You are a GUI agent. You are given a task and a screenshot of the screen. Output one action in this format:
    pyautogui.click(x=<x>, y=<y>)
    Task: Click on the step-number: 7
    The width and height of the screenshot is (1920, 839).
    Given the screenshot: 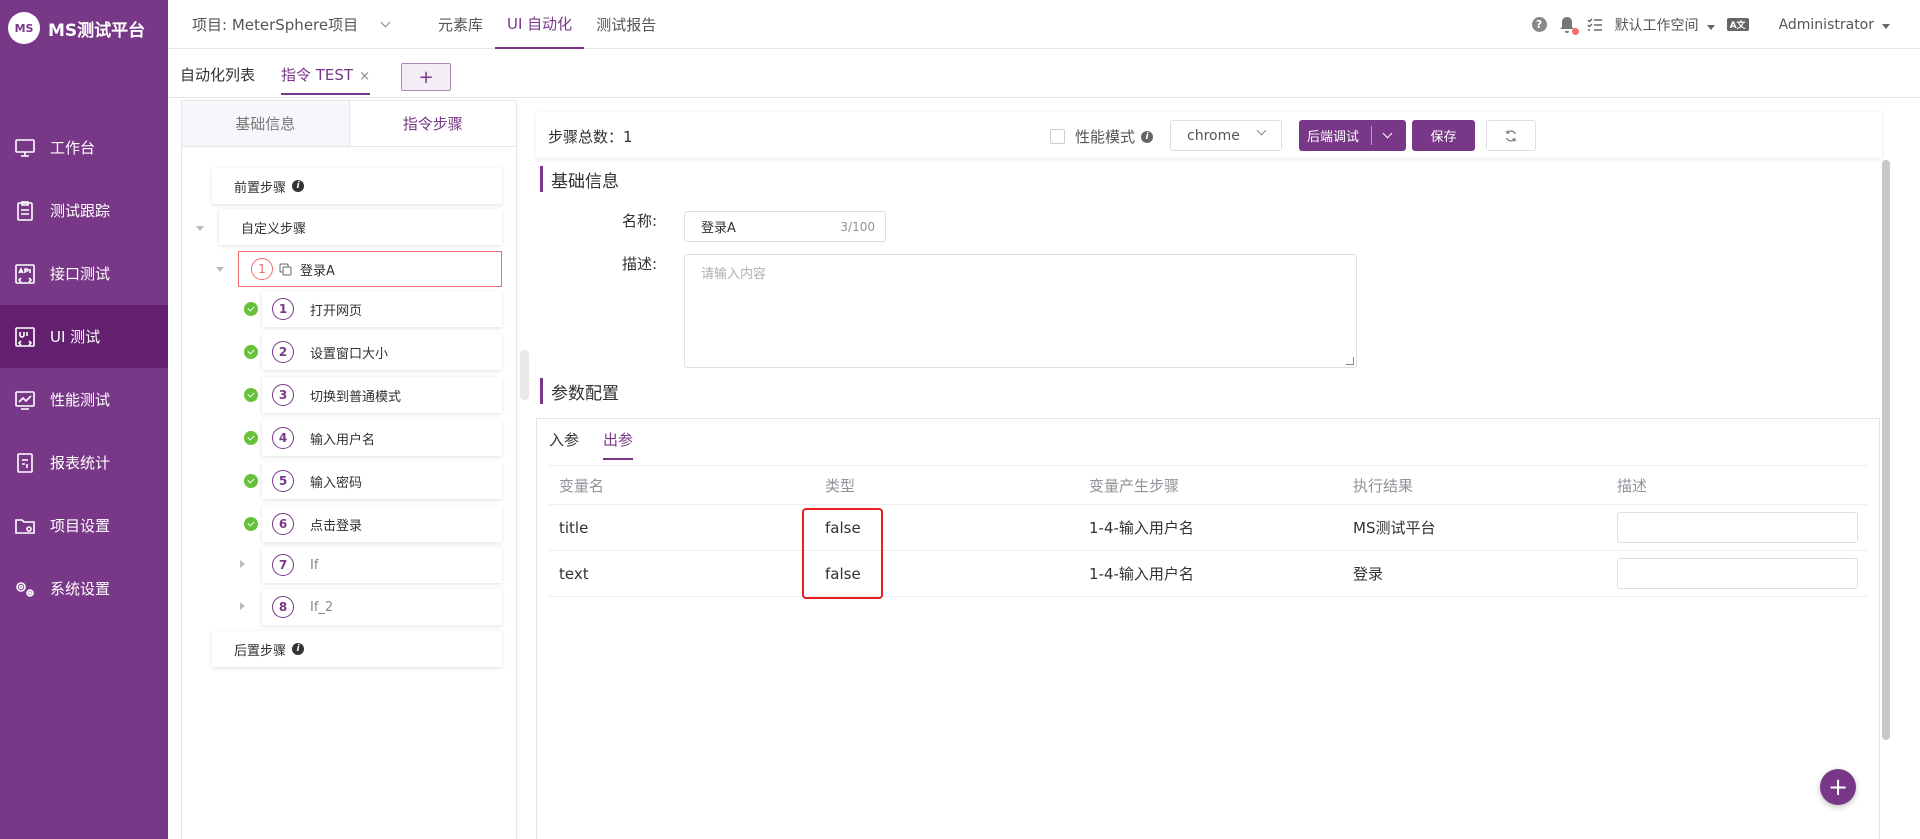 What is the action you would take?
    pyautogui.click(x=283, y=565)
    